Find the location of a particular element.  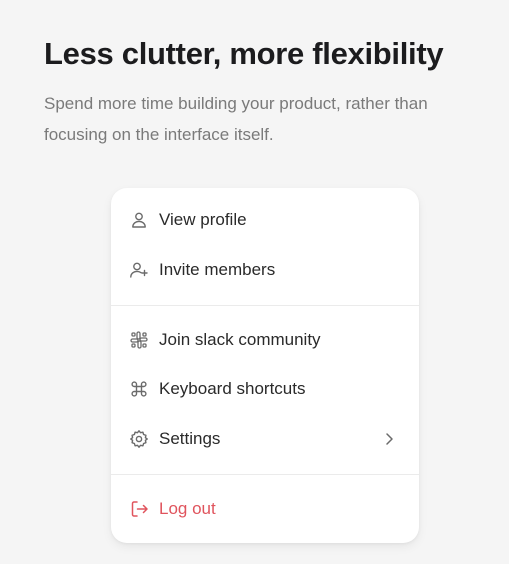

menu-item-label: View profile is located at coordinates (203, 219).